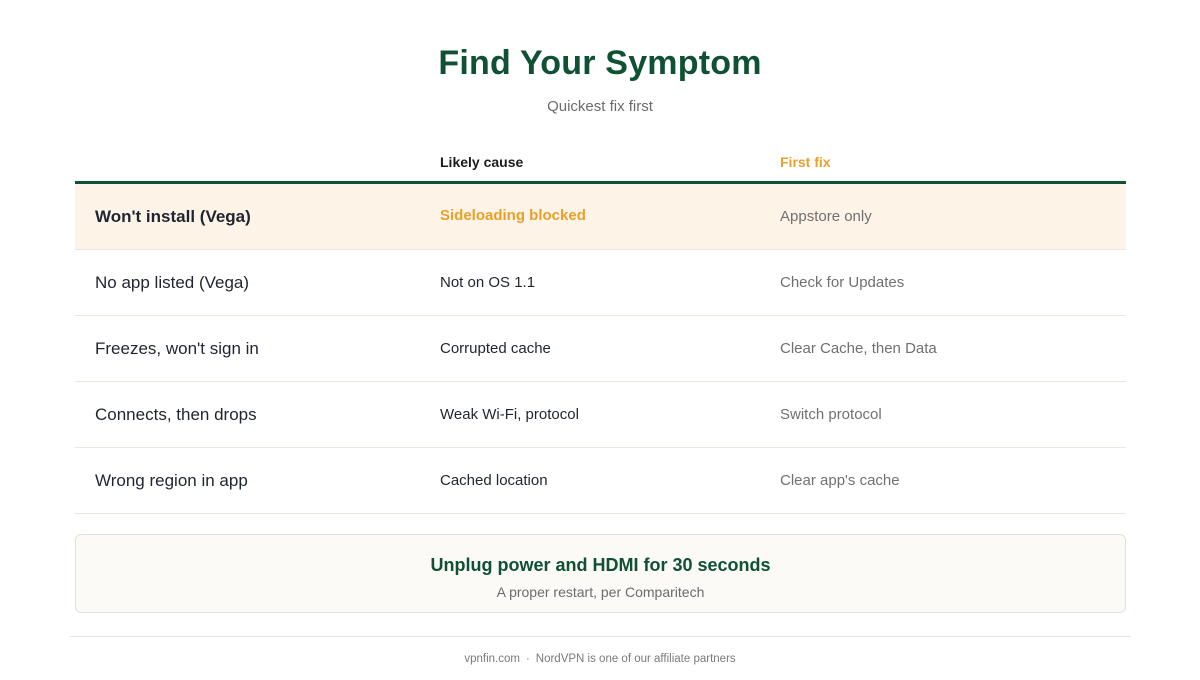 This screenshot has height=680, width=1200. What do you see at coordinates (635, 659) in the screenshot?
I see `footer-affiliate-note: NordVPN is one of our affiliate partners` at bounding box center [635, 659].